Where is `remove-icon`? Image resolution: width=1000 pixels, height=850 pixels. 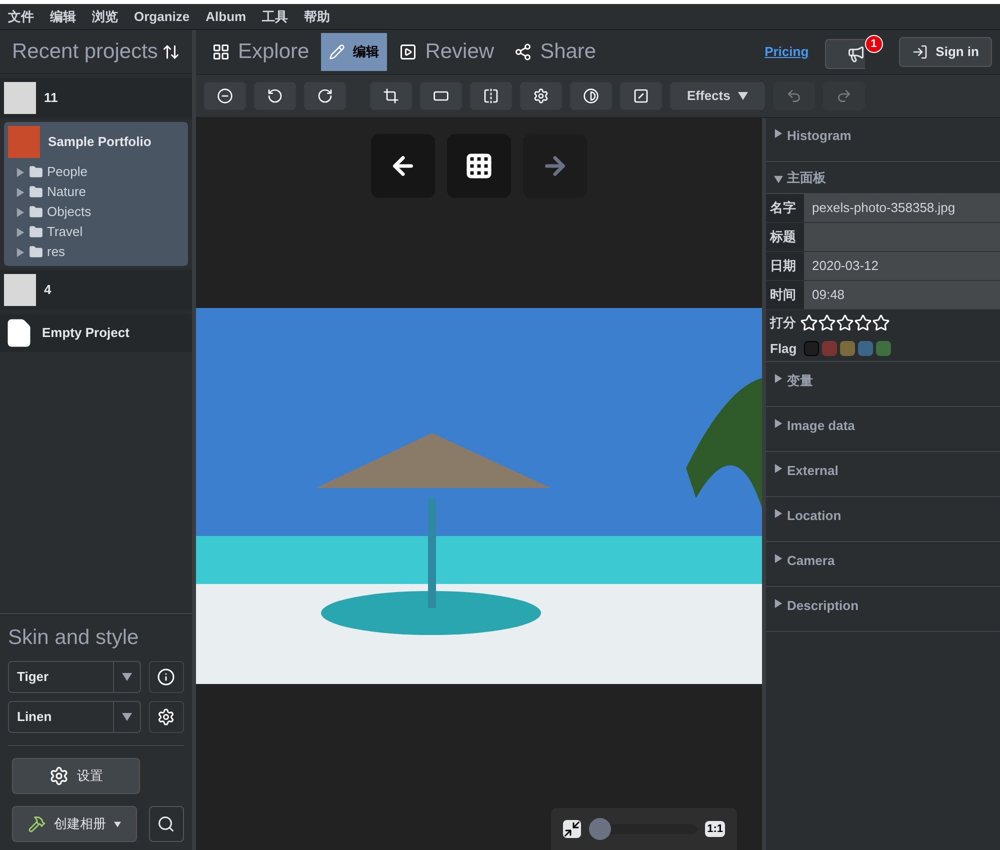 remove-icon is located at coordinates (225, 96).